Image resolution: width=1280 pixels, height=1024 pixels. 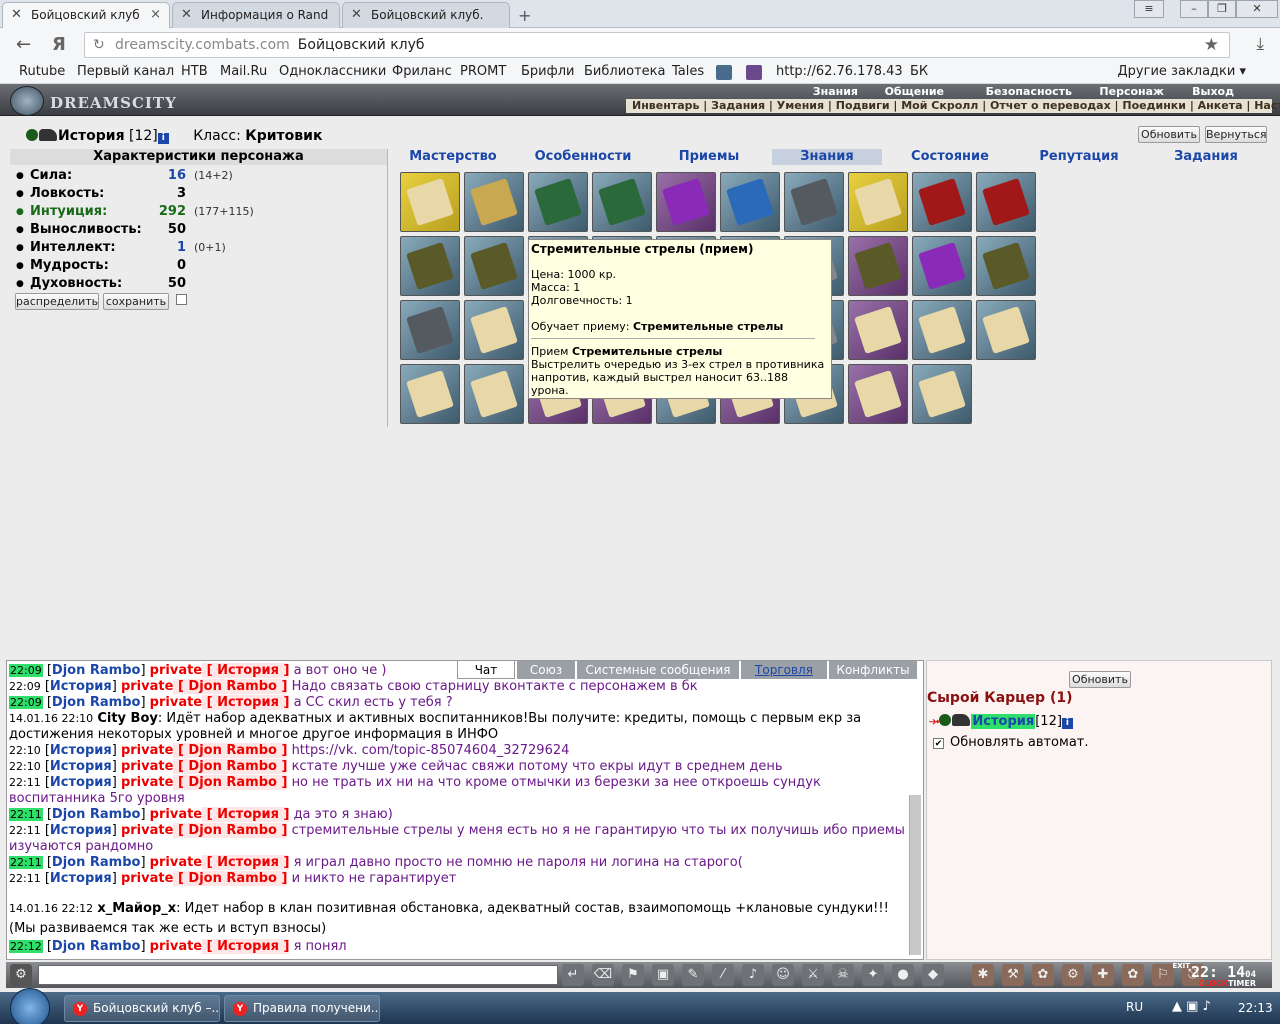 What do you see at coordinates (1260, 44) in the screenshot?
I see `download-icon: ⤓` at bounding box center [1260, 44].